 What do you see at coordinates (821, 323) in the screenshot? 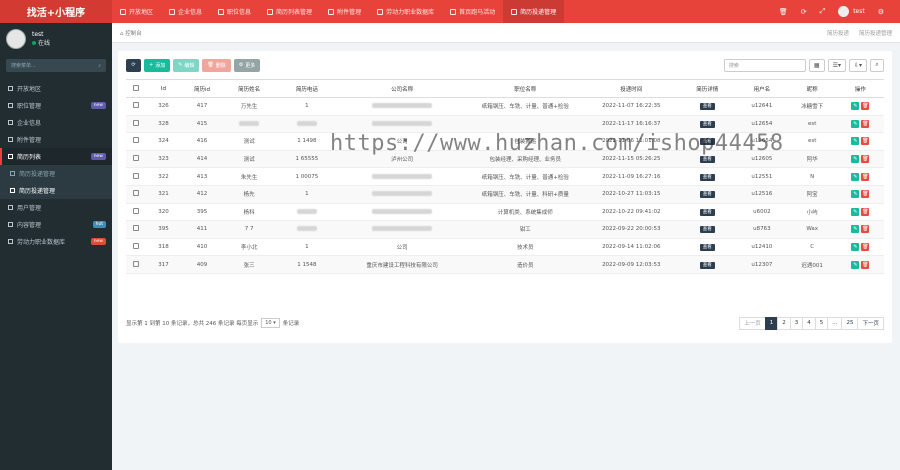
I see `page-button: 5` at bounding box center [821, 323].